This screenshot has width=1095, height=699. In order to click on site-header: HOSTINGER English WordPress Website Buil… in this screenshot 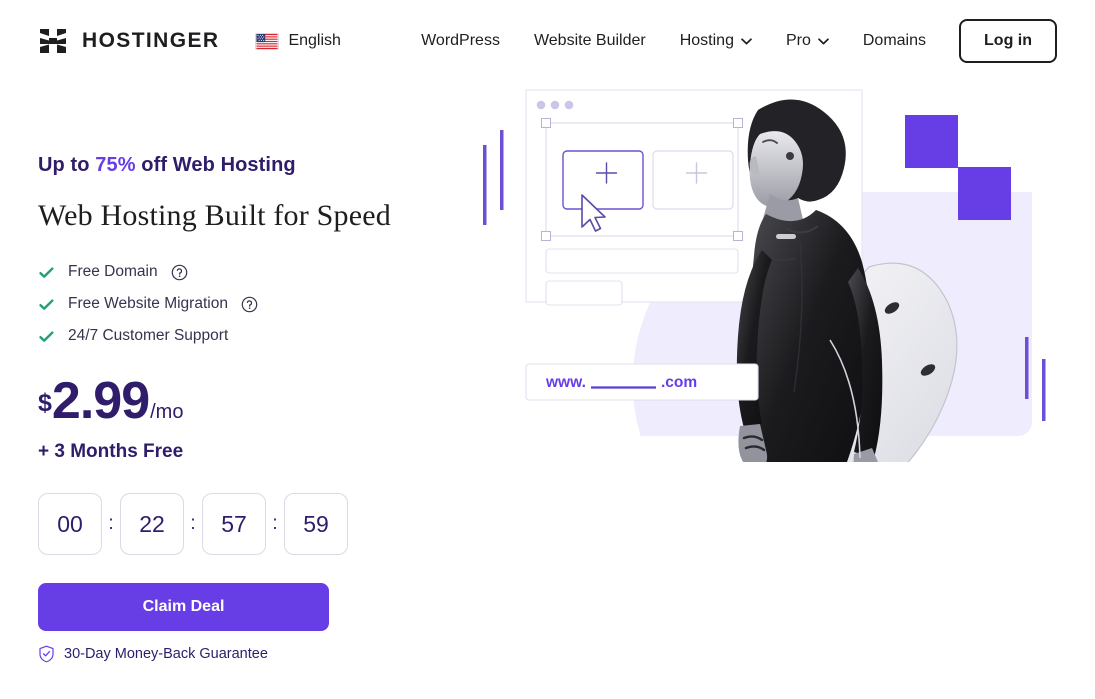, I will do `click(547, 41)`.